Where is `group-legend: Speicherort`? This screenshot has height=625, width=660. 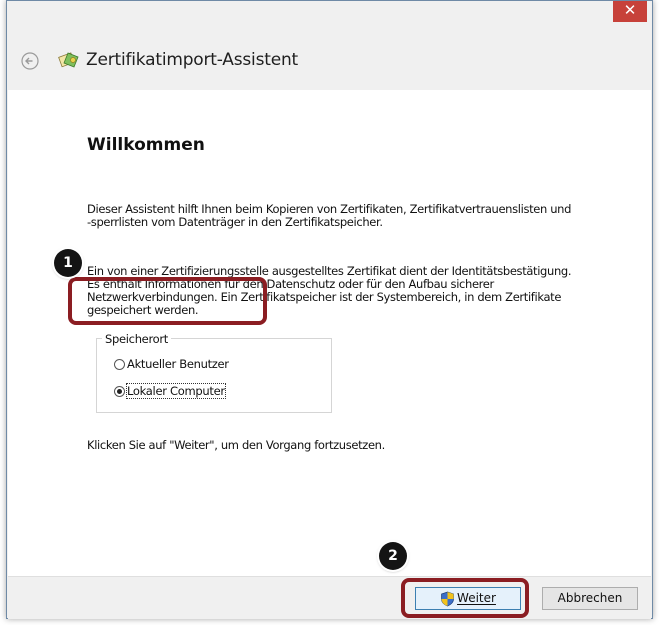 group-legend: Speicherort is located at coordinates (137, 339).